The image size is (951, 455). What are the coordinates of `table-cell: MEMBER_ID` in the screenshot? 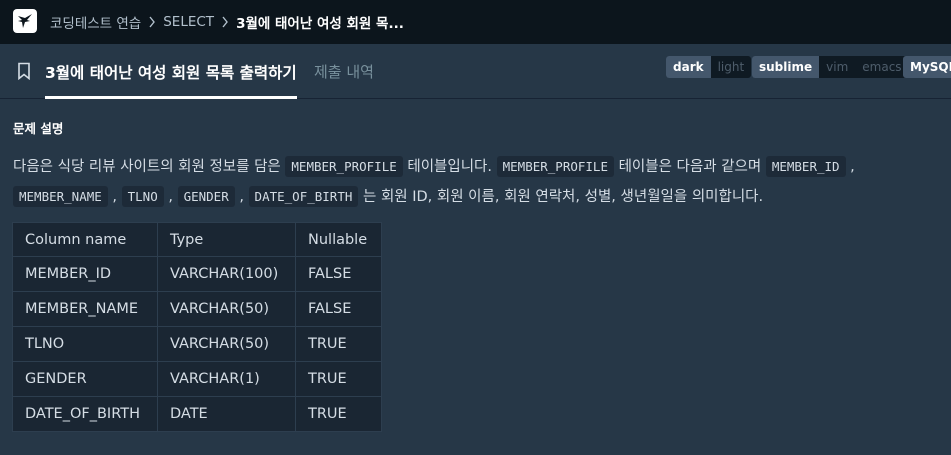 It's located at (85, 274).